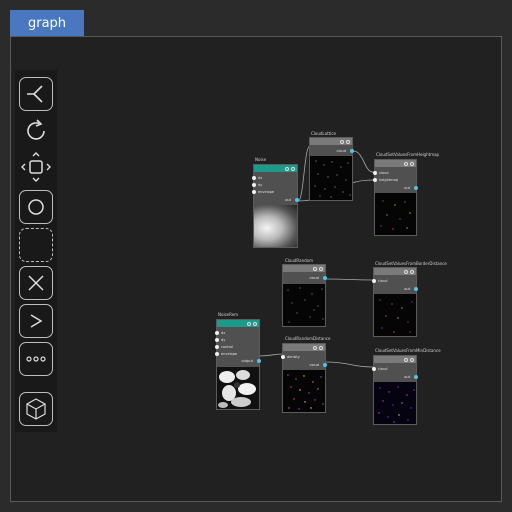  I want to click on node-noise: dx dy envelope out, so click(275, 206).